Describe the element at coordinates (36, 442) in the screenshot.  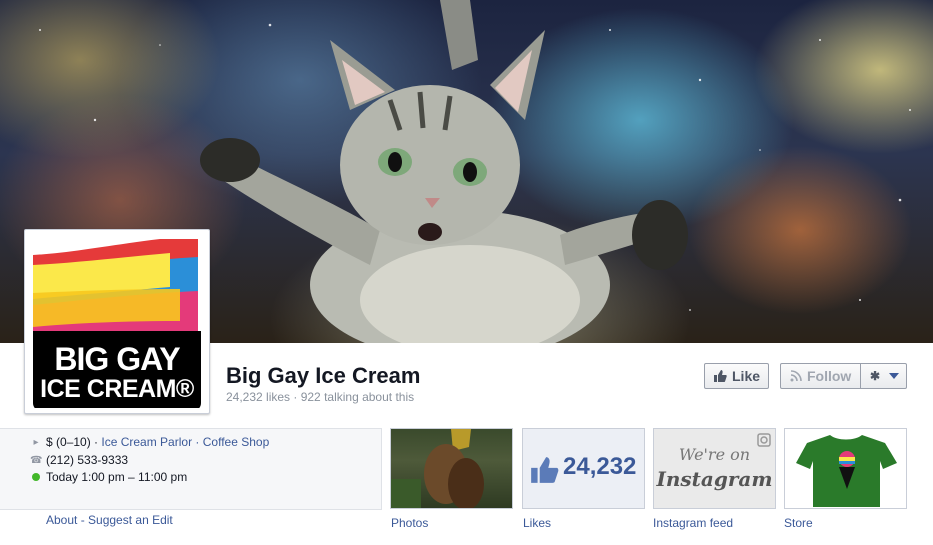
I see `tag-icon: ▸` at that location.